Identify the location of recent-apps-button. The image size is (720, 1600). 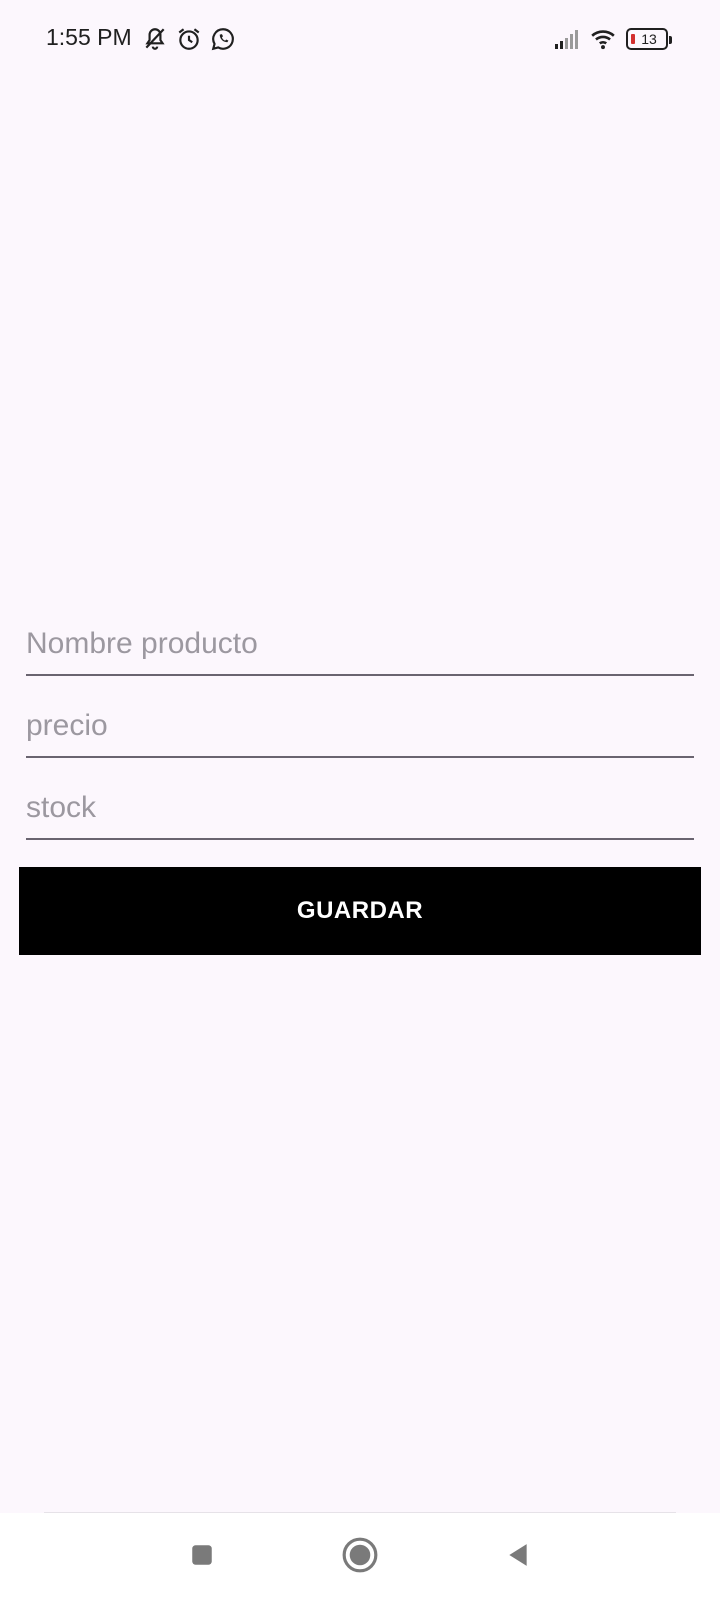
(202, 1555).